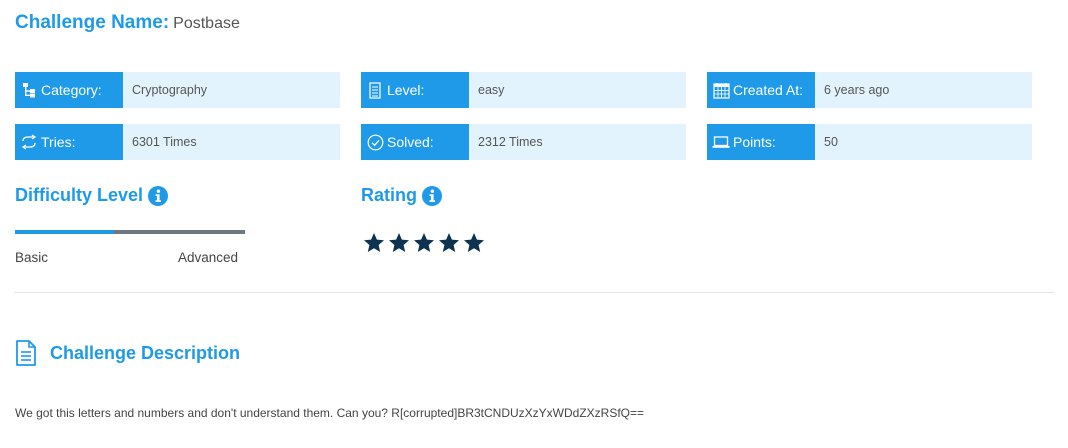  I want to click on description-heading: Challenge Description, so click(127, 353).